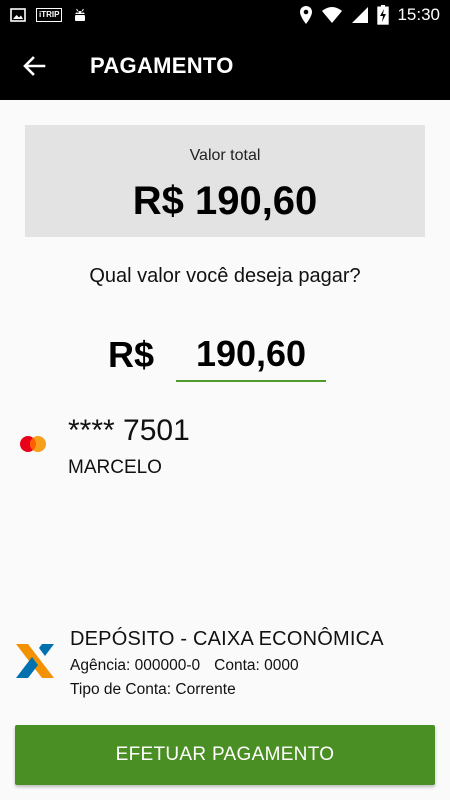 The width and height of the screenshot is (450, 800). I want to click on arrow-left-icon, so click(34, 66).